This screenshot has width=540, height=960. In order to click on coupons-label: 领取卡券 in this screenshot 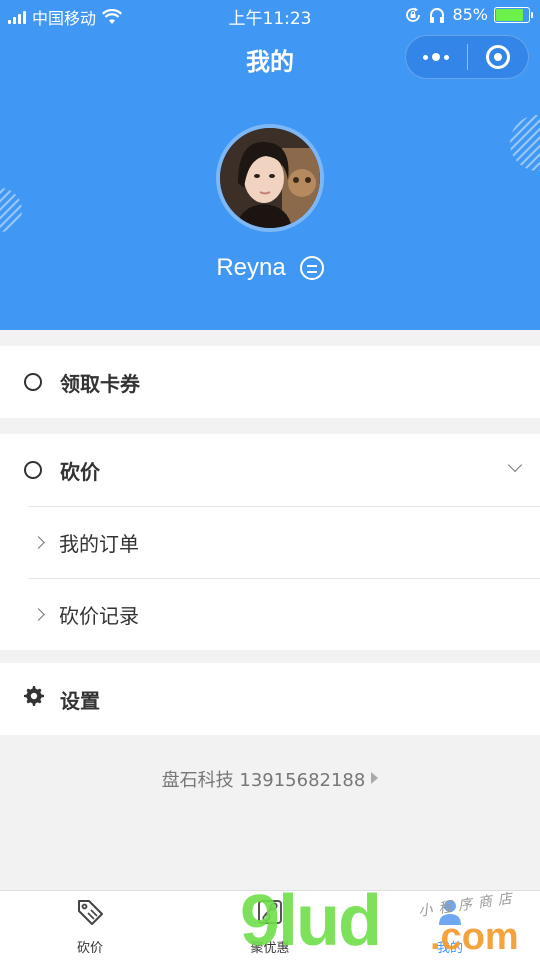, I will do `click(100, 383)`.